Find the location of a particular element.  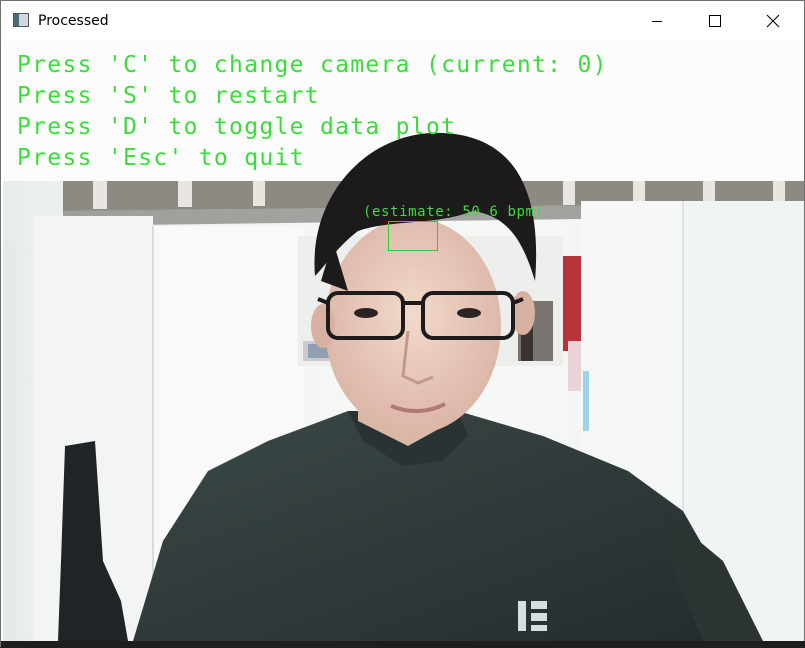

maximize-button is located at coordinates (715, 21).